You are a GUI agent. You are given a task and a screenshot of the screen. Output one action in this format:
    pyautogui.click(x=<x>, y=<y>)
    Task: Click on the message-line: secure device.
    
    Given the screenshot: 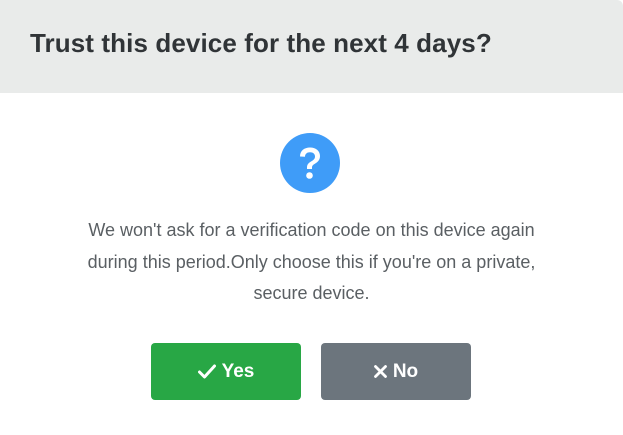 What is the action you would take?
    pyautogui.click(x=311, y=293)
    